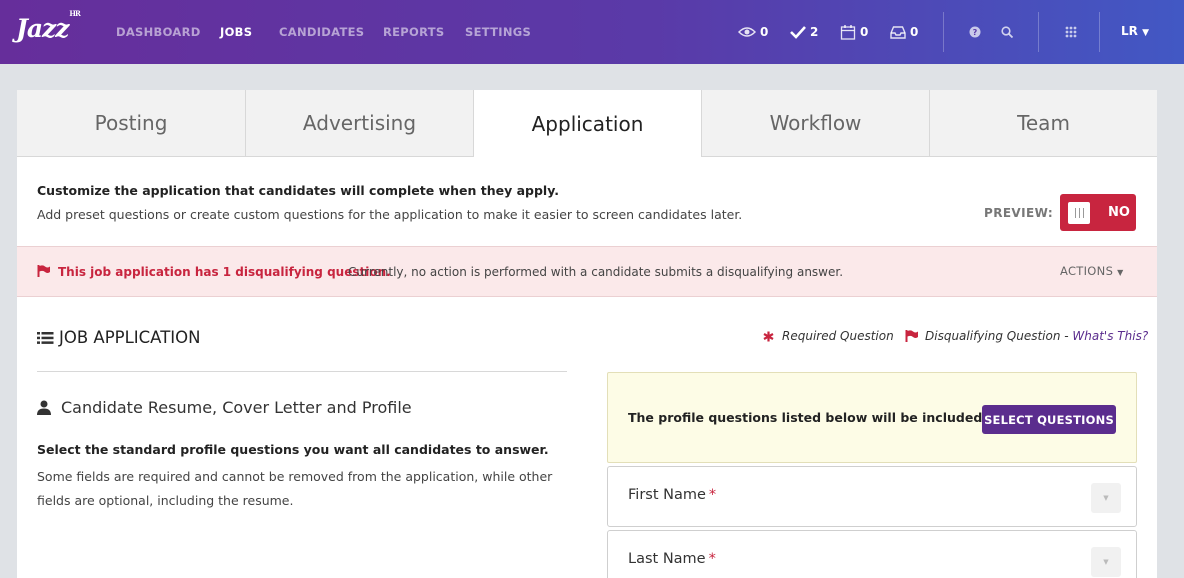 Image resolution: width=1184 pixels, height=578 pixels. I want to click on apps-button, so click(1071, 32).